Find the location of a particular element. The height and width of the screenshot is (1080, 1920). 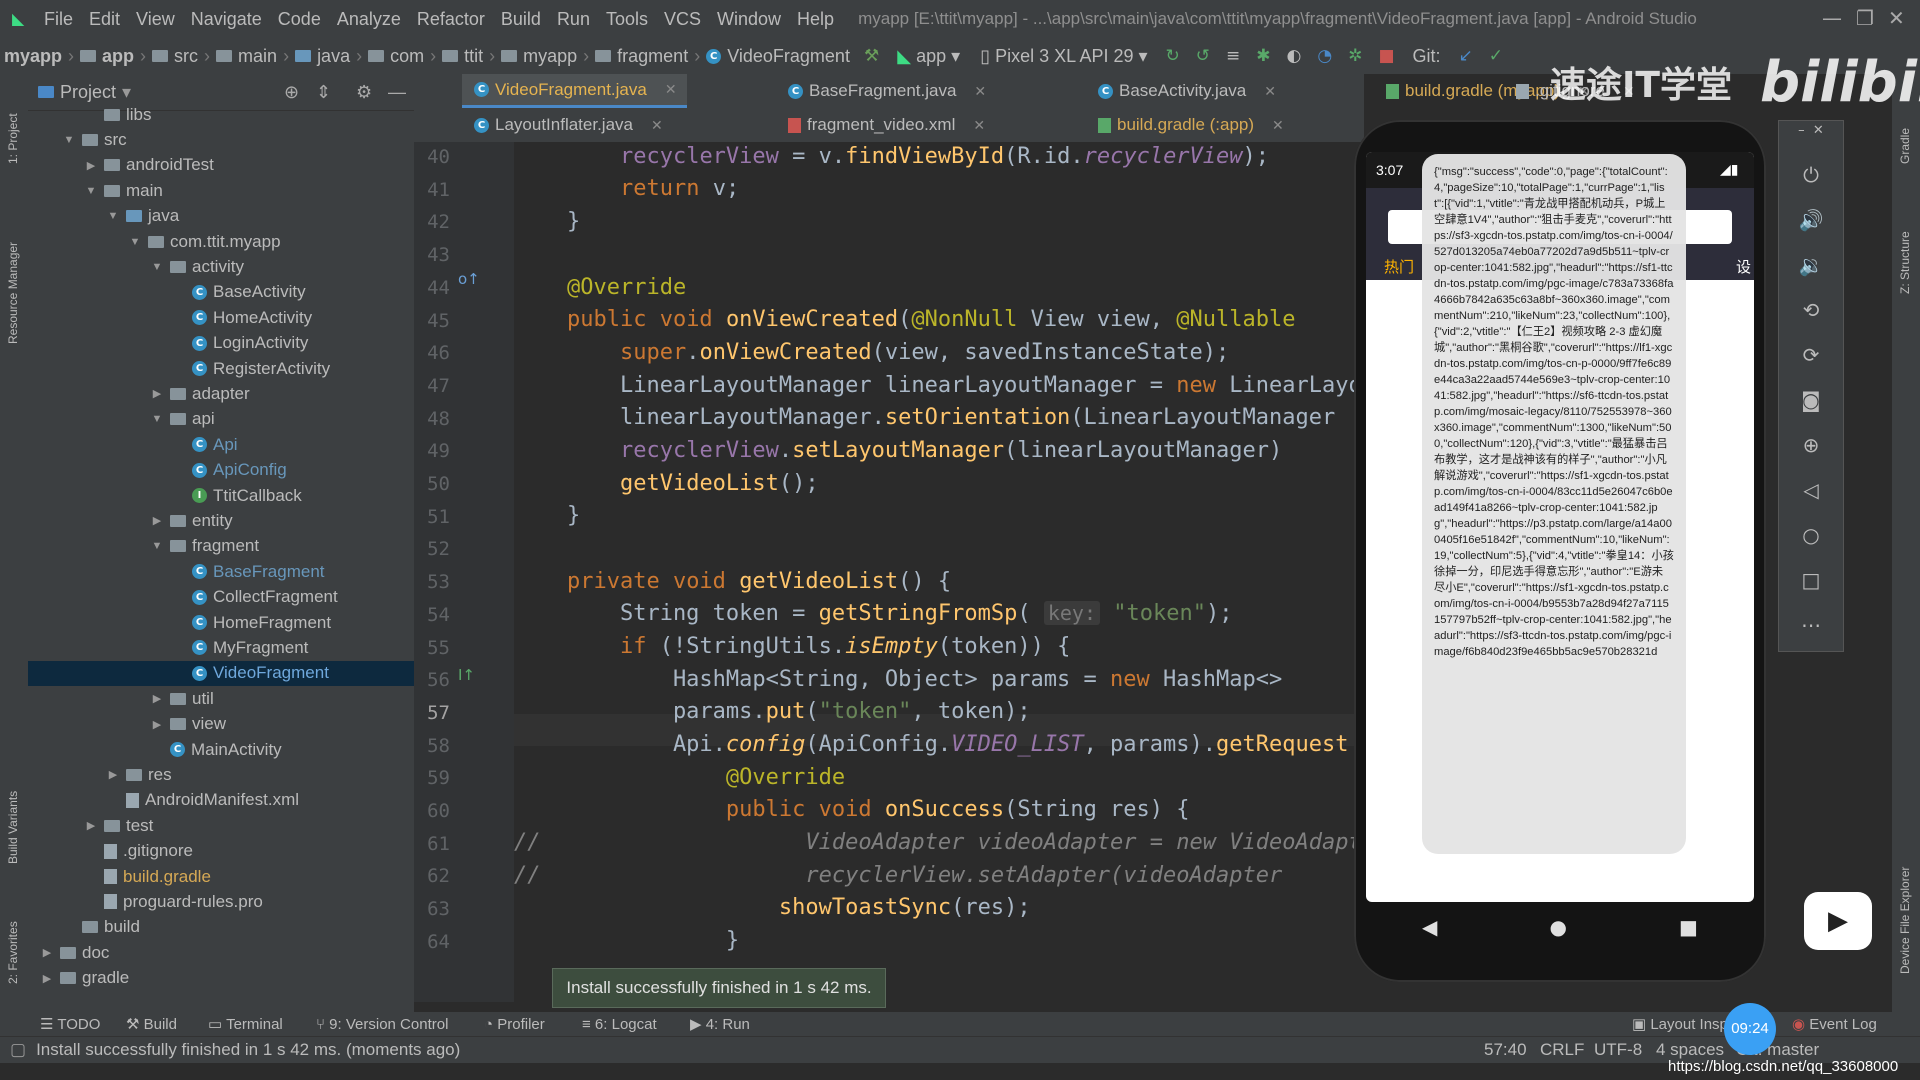

bottom-tool-event-log: ◉ Event Log is located at coordinates (1834, 1024).